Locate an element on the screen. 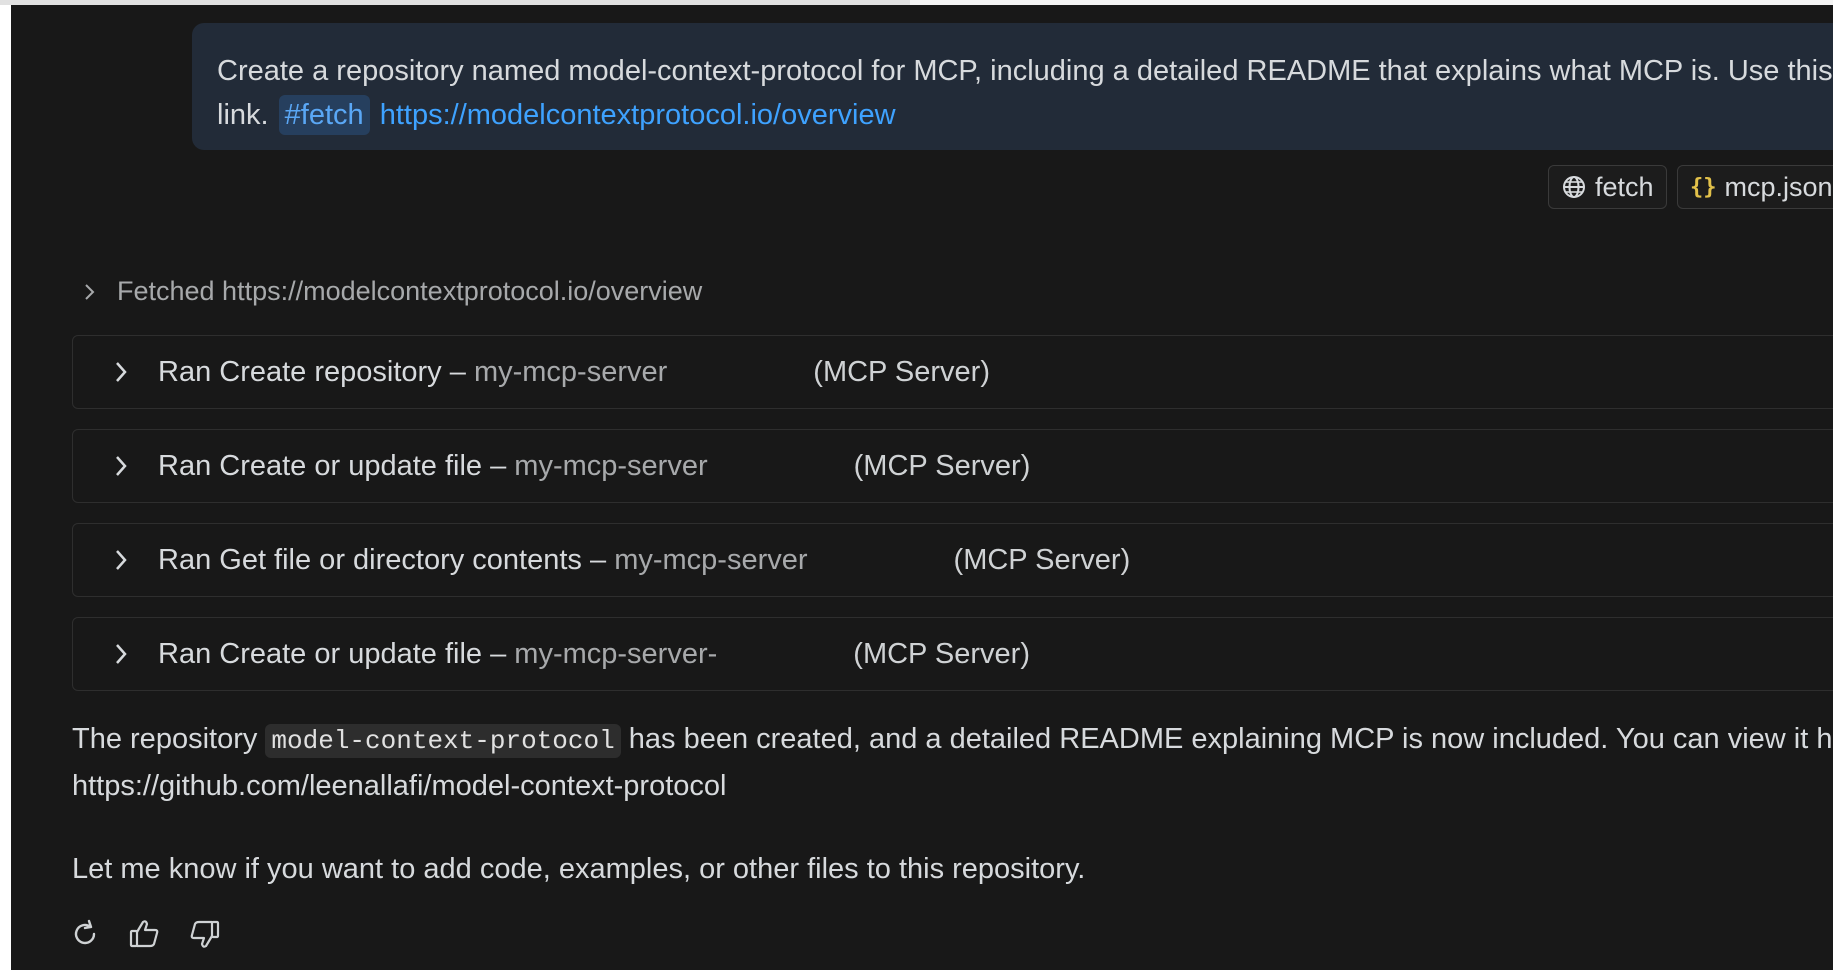 The width and height of the screenshot is (1833, 970). overview-link: https://modelcontextprotocol.io/overview is located at coordinates (638, 115).